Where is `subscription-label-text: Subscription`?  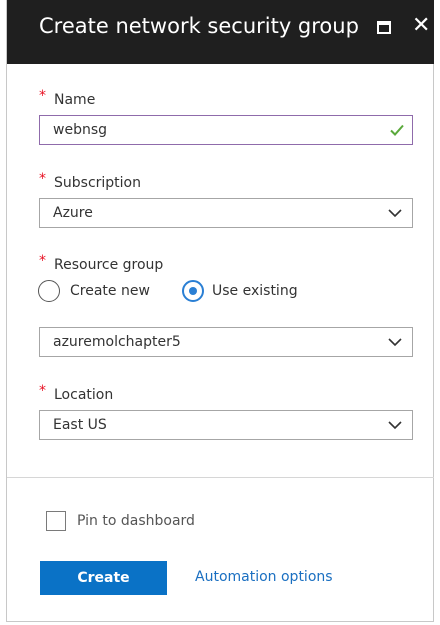
subscription-label-text: Subscription is located at coordinates (97, 183).